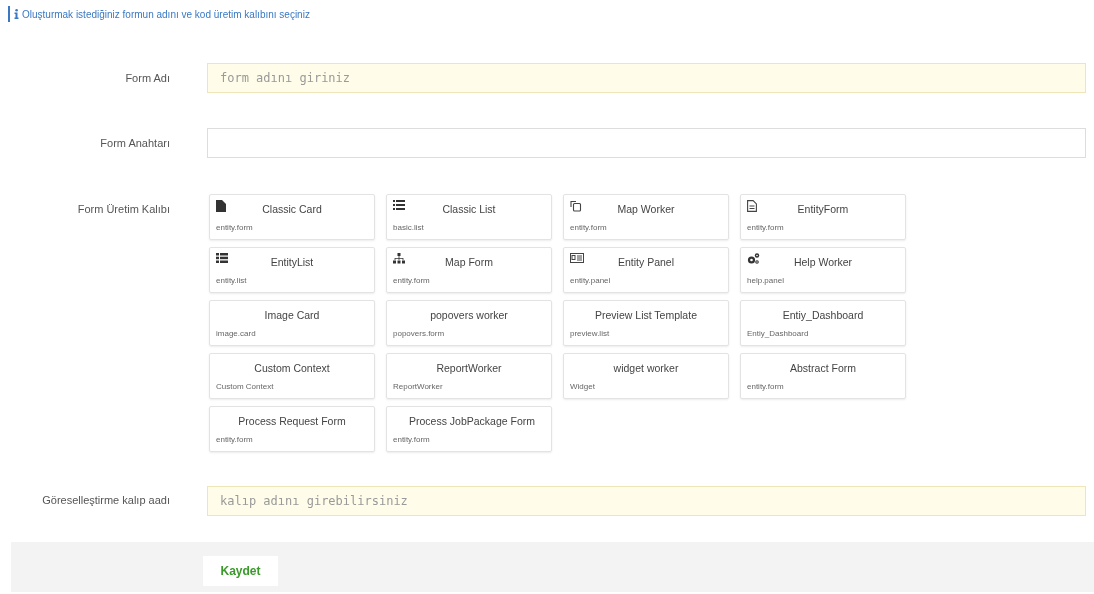 The height and width of the screenshot is (594, 1094). Describe the element at coordinates (469, 217) in the screenshot. I see `template-card: Classic List basic.list` at that location.